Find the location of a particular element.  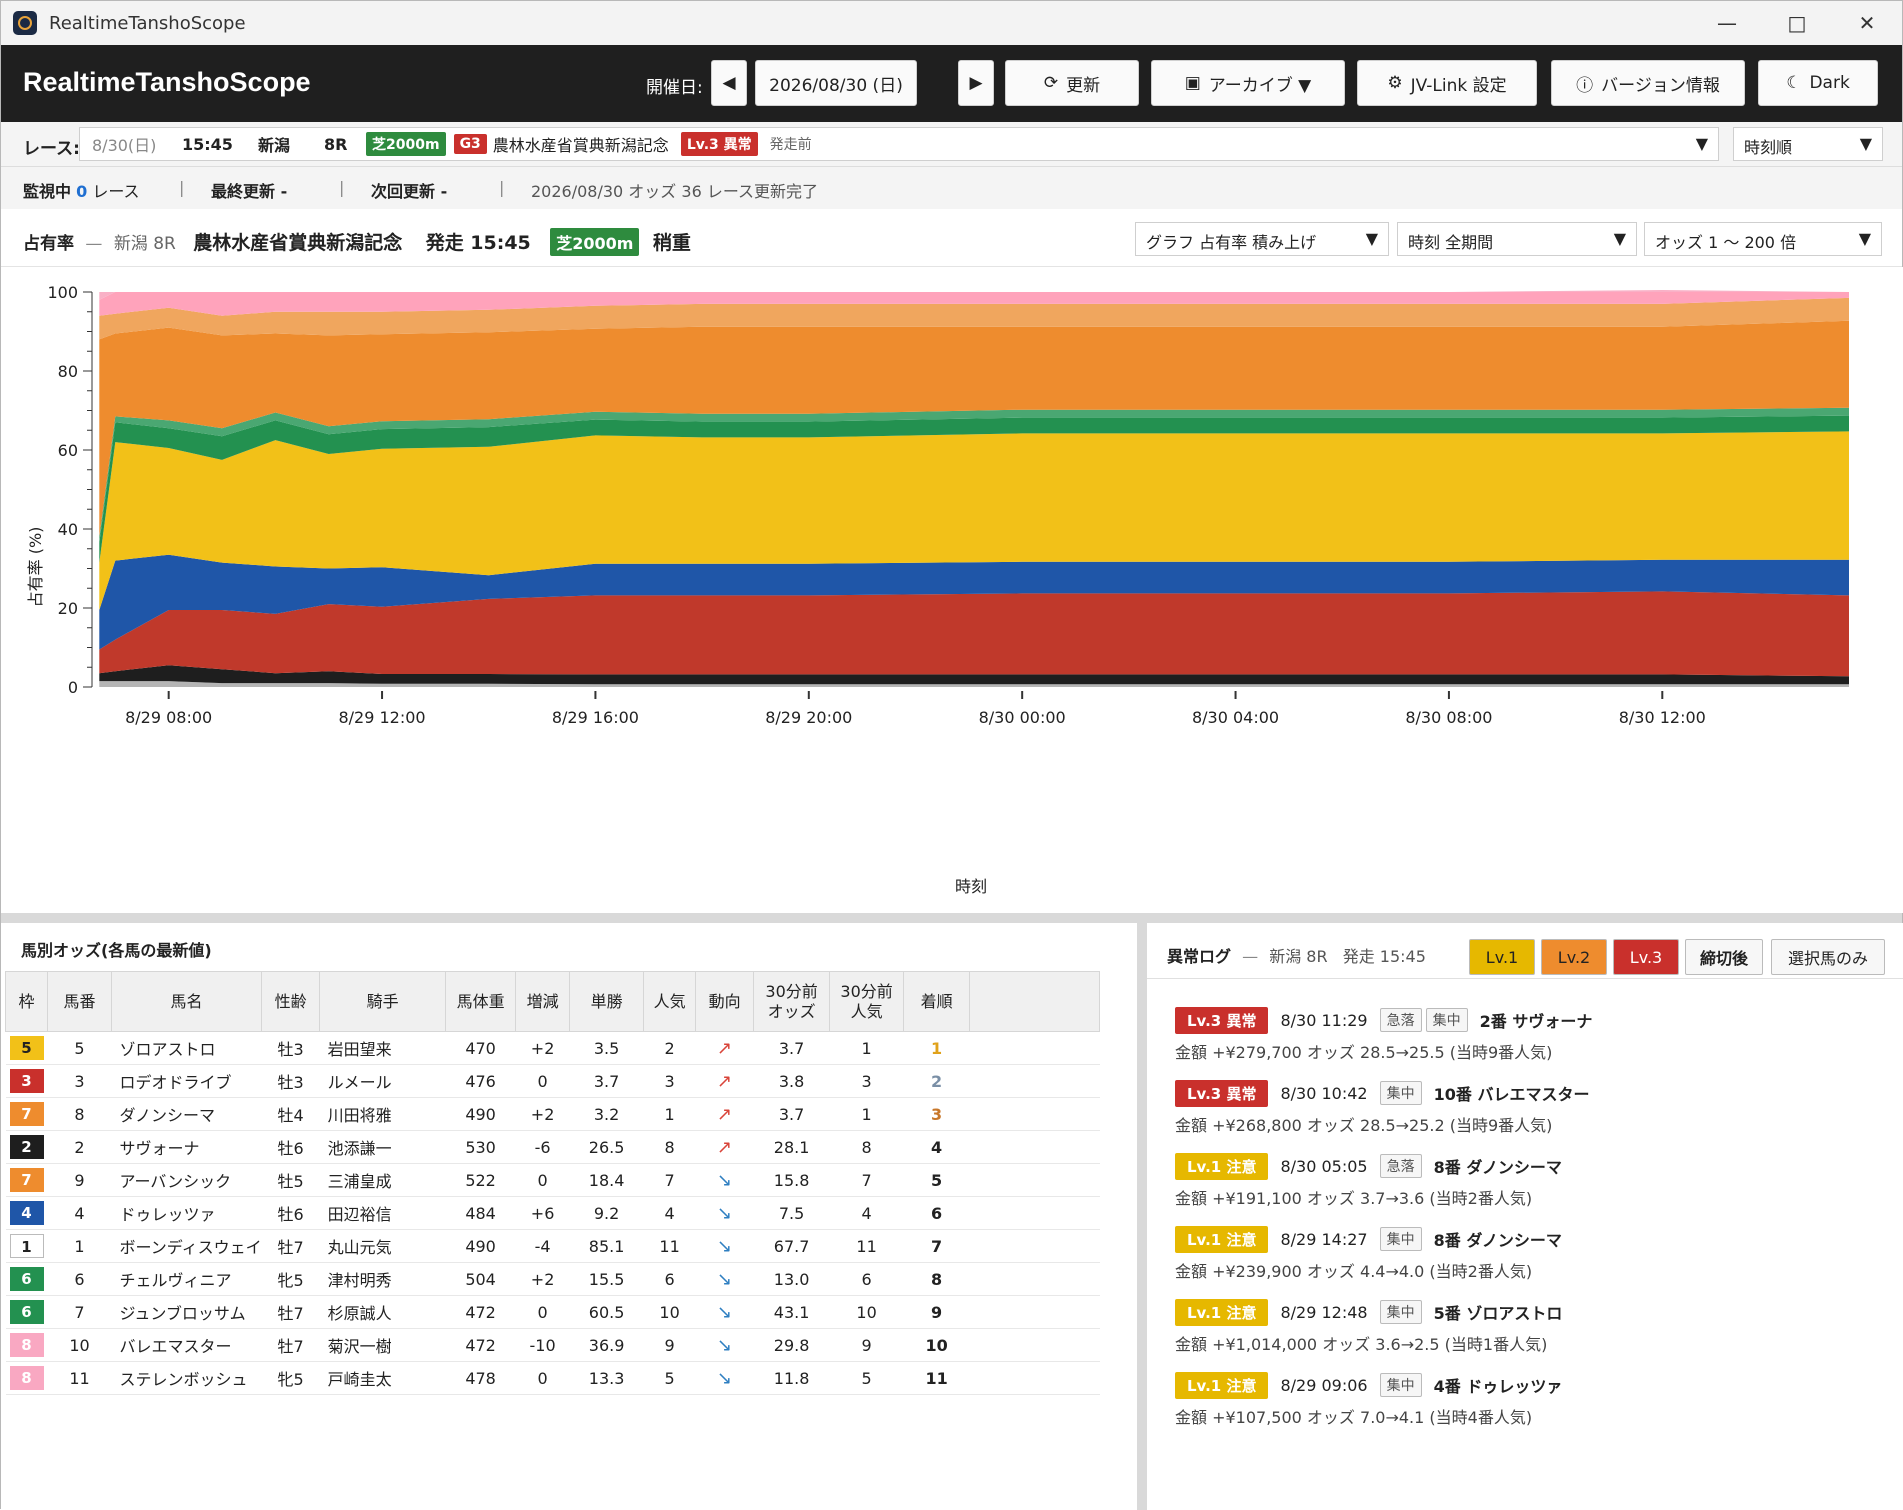

jockey-cell: 岩田望来 is located at coordinates (382, 1048).